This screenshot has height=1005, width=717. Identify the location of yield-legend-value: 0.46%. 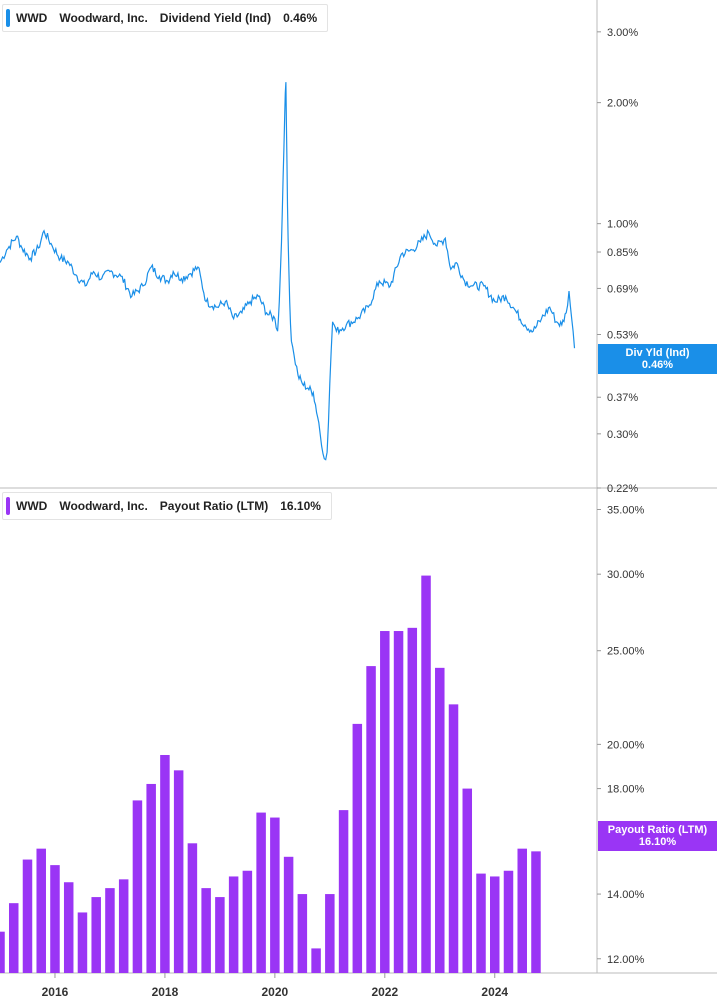
(300, 18).